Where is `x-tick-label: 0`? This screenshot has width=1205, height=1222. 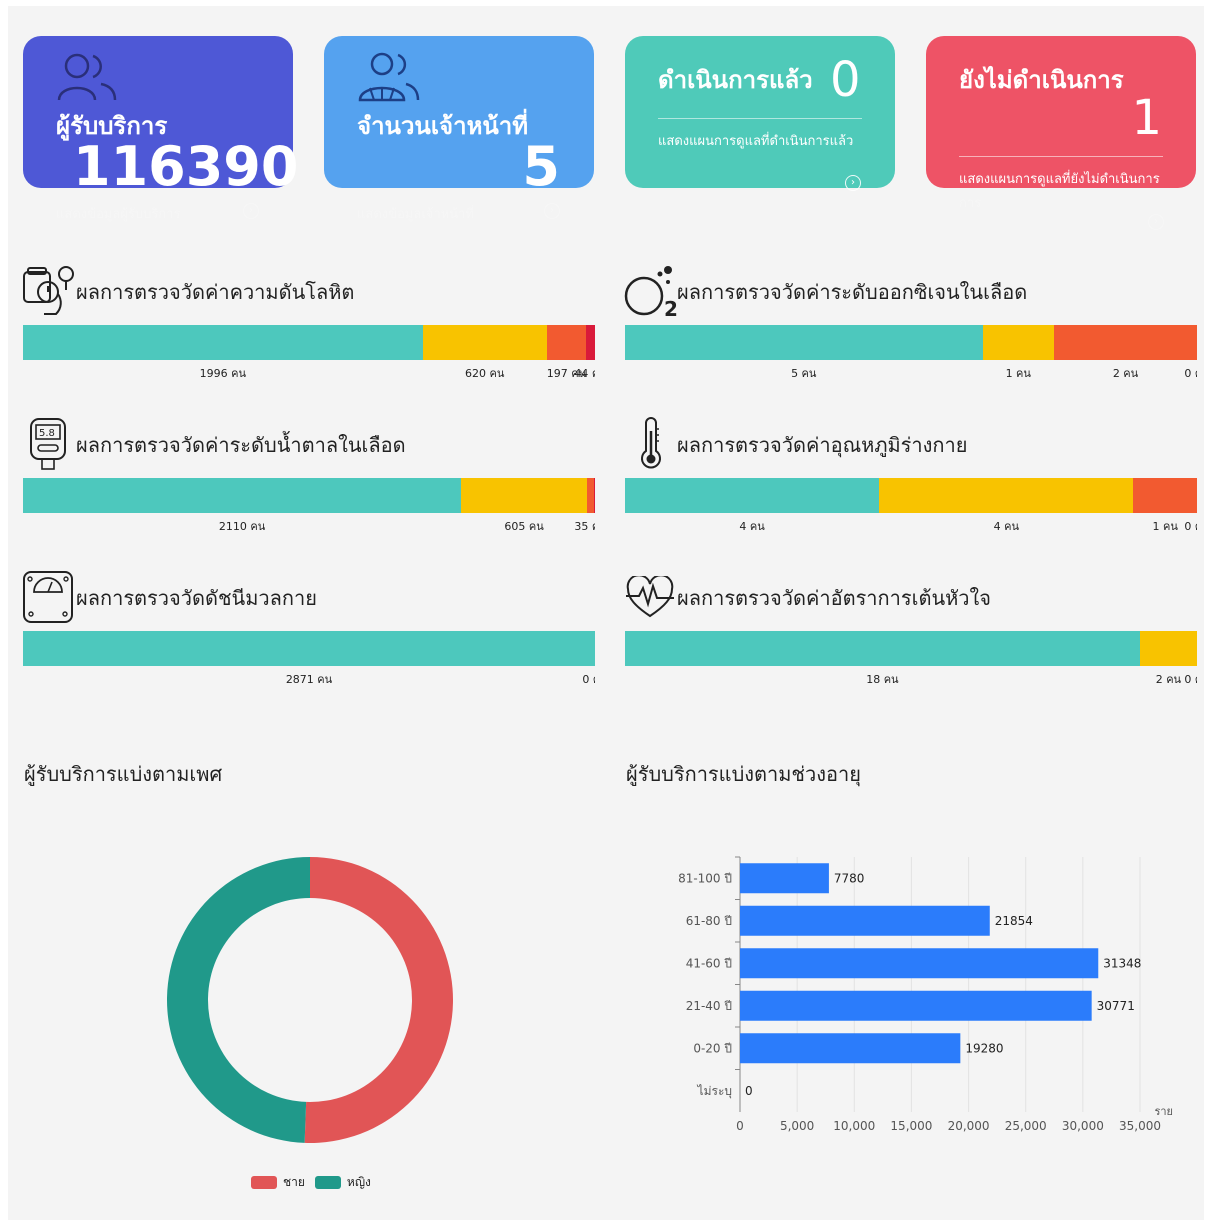
x-tick-label: 0 is located at coordinates (740, 1126).